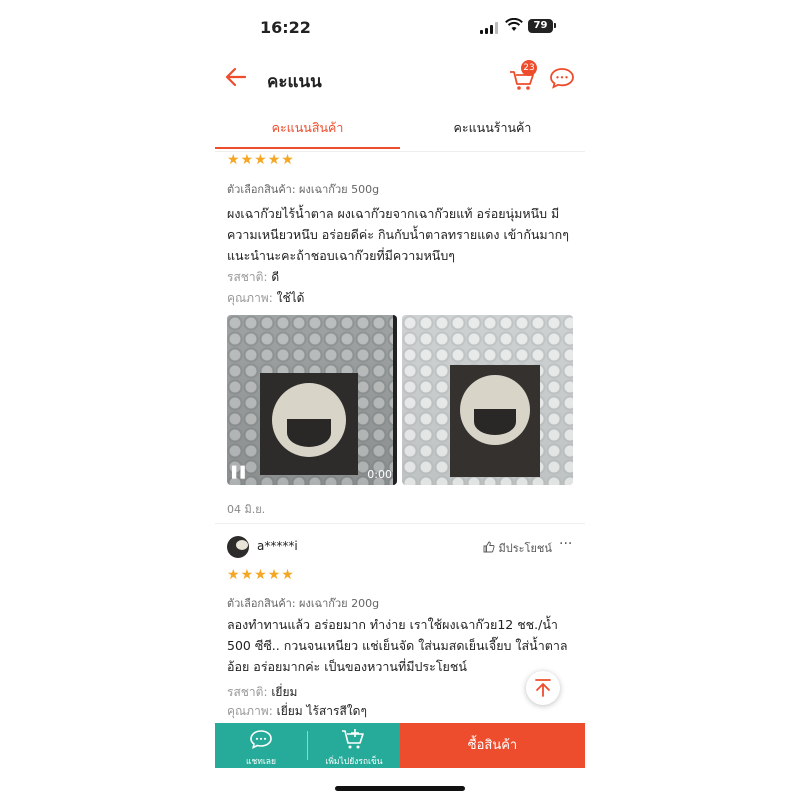  I want to click on status-bar: 16:22 79, so click(400, 27).